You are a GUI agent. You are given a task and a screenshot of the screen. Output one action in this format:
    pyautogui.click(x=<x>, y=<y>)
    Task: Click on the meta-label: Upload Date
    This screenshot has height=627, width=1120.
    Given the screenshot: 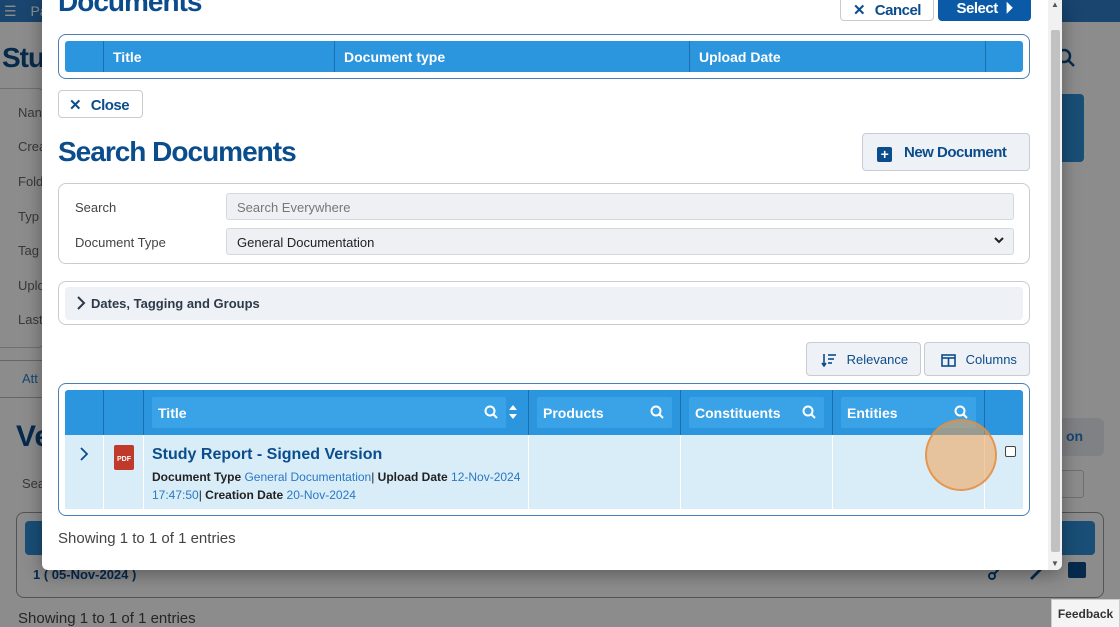 What is the action you would take?
    pyautogui.click(x=412, y=477)
    